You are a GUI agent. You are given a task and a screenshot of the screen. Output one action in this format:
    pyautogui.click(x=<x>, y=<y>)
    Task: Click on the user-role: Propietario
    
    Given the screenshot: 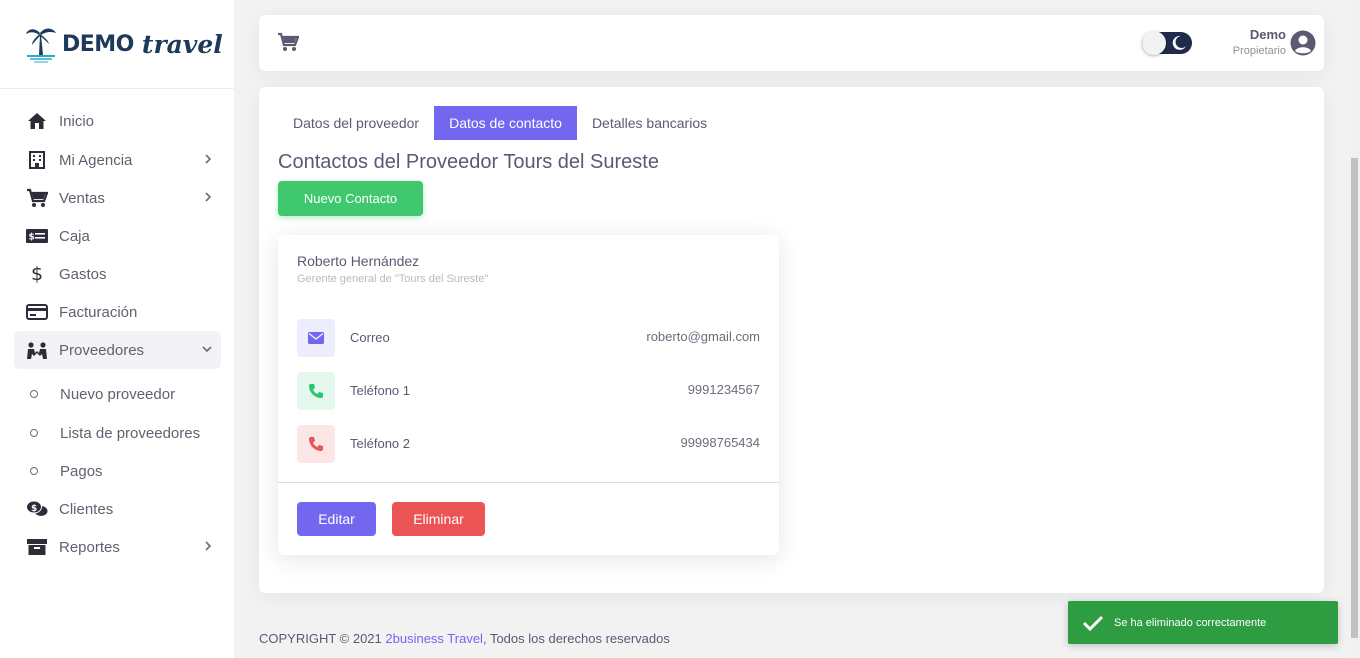 What is the action you would take?
    pyautogui.click(x=1259, y=51)
    